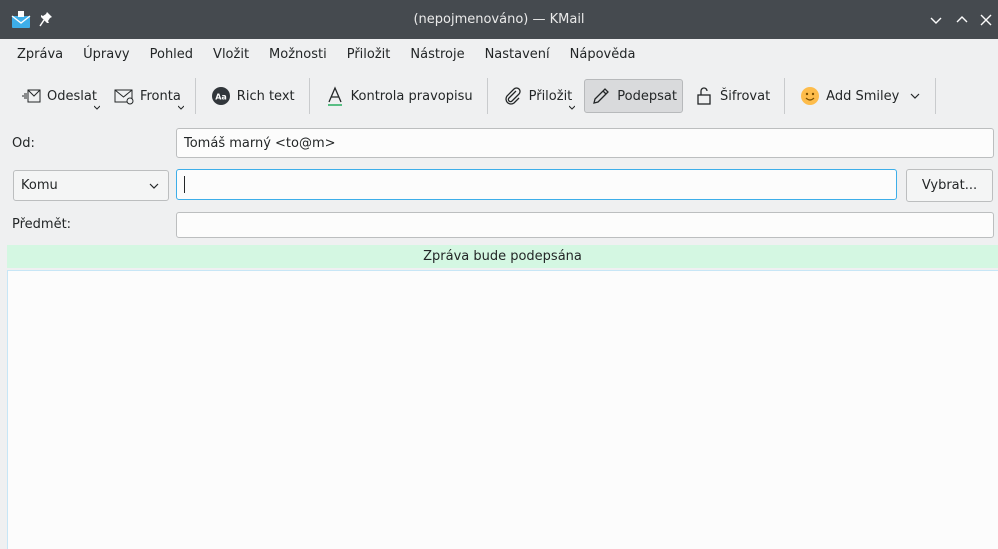  I want to click on spellcheck-button: Kontrola pravopisu, so click(398, 96).